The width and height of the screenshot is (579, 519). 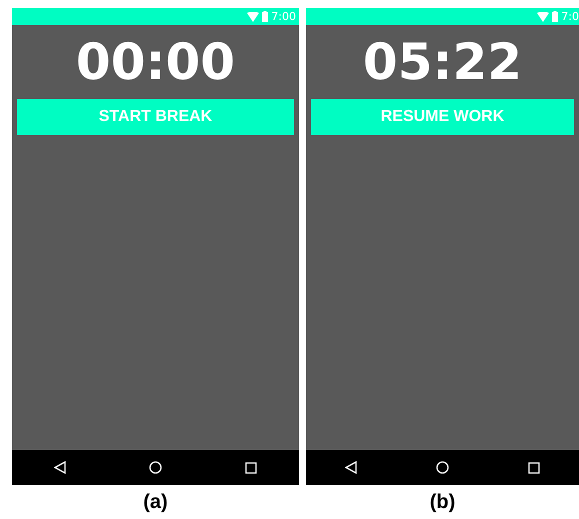 What do you see at coordinates (443, 502) in the screenshot?
I see `figure-caption: (b)` at bounding box center [443, 502].